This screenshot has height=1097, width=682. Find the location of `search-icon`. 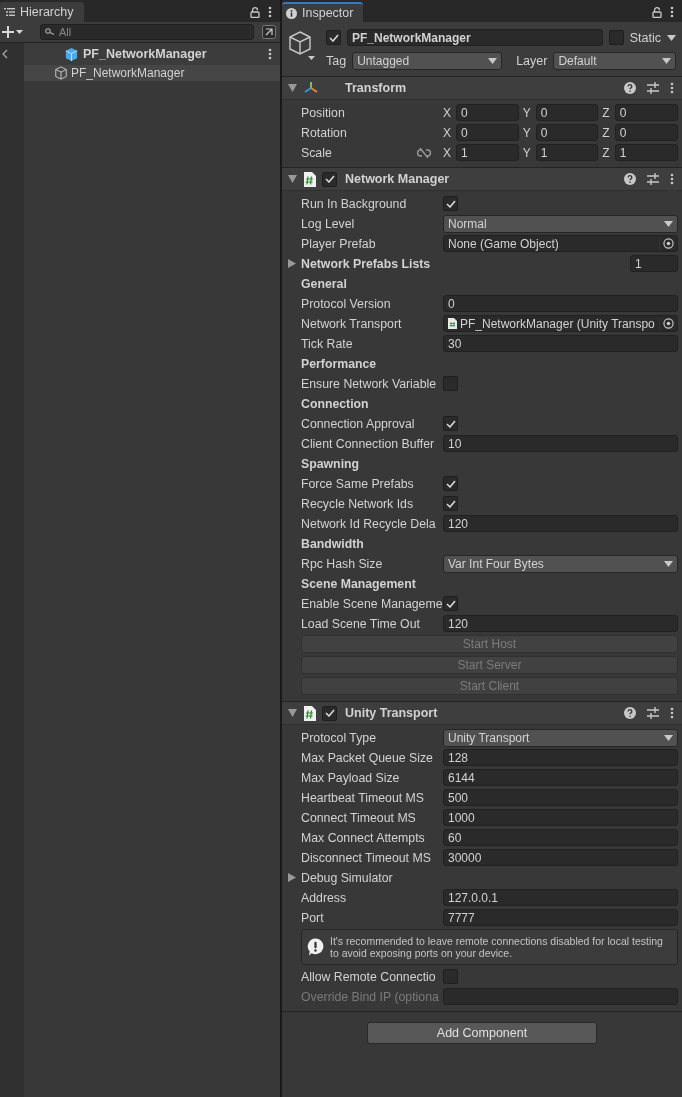

search-icon is located at coordinates (50, 32).